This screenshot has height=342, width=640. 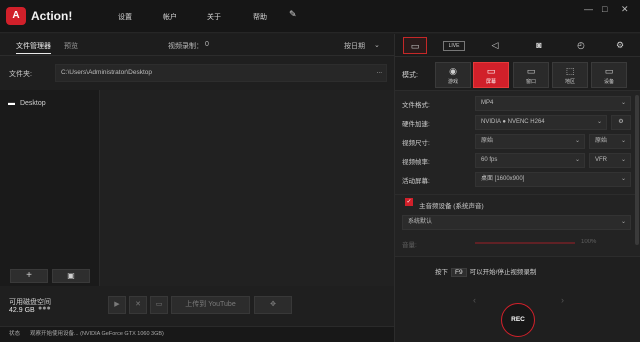 What do you see at coordinates (71, 46) in the screenshot?
I see `tab-preview: 预览` at bounding box center [71, 46].